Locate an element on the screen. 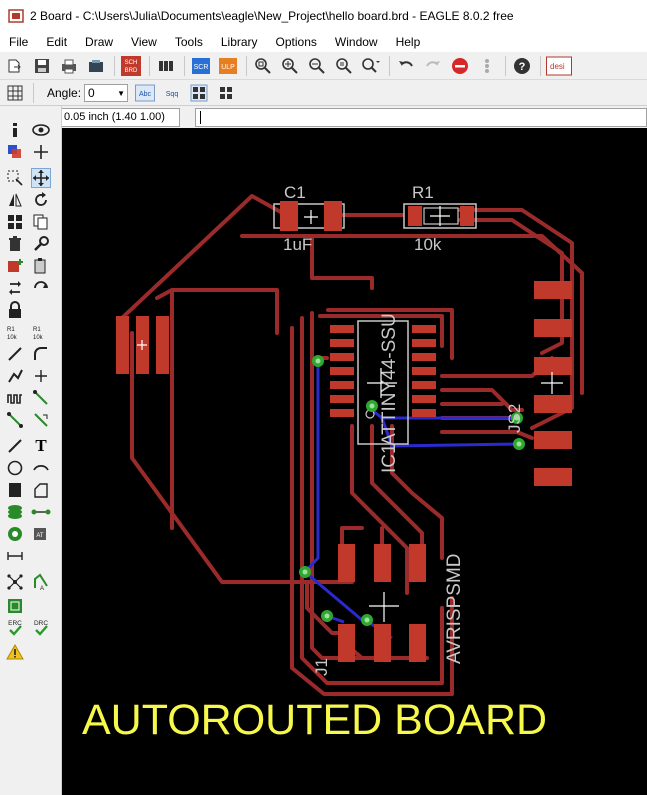 The width and height of the screenshot is (647, 795). rectangle-icon is located at coordinates (15, 490).